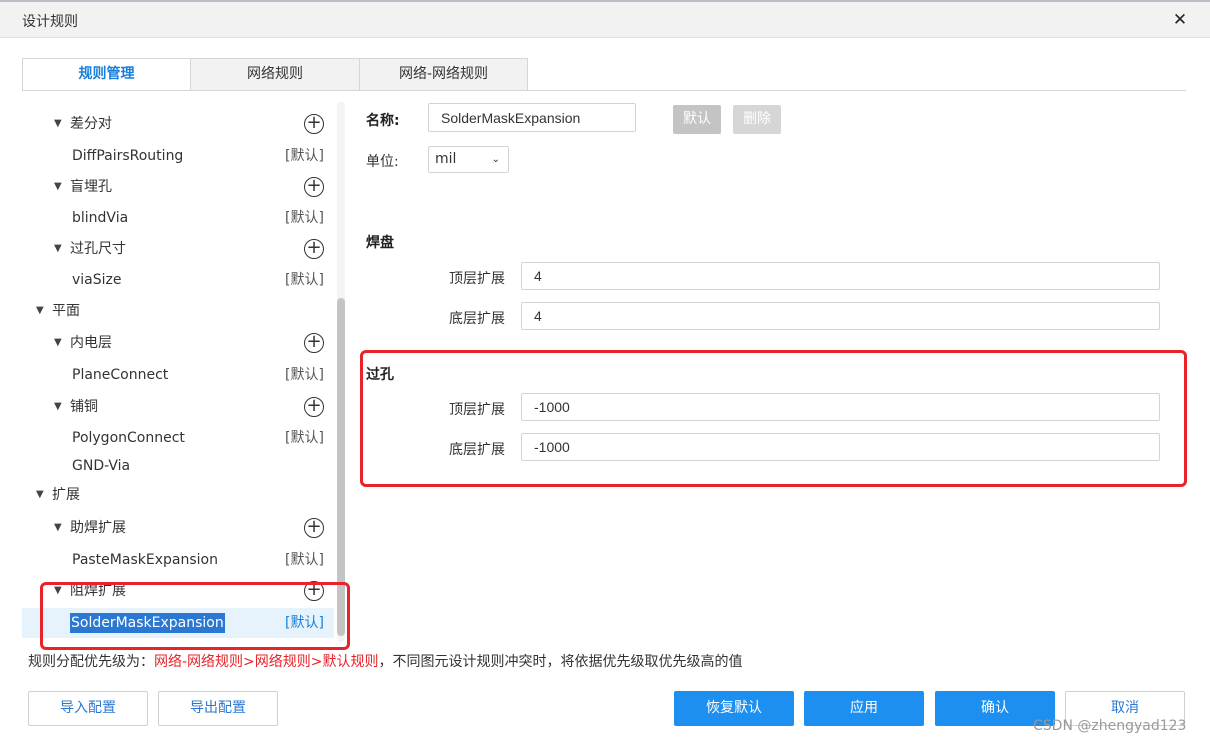 The width and height of the screenshot is (1210, 746). I want to click on pad-bottom-label: 底层扩展, so click(477, 319).